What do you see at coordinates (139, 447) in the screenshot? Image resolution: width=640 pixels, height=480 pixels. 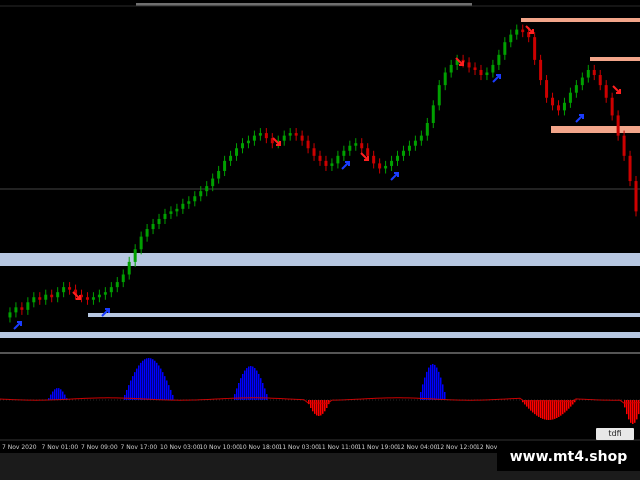 I see `x-axis-tick-label: 7 Nov 17:00` at bounding box center [139, 447].